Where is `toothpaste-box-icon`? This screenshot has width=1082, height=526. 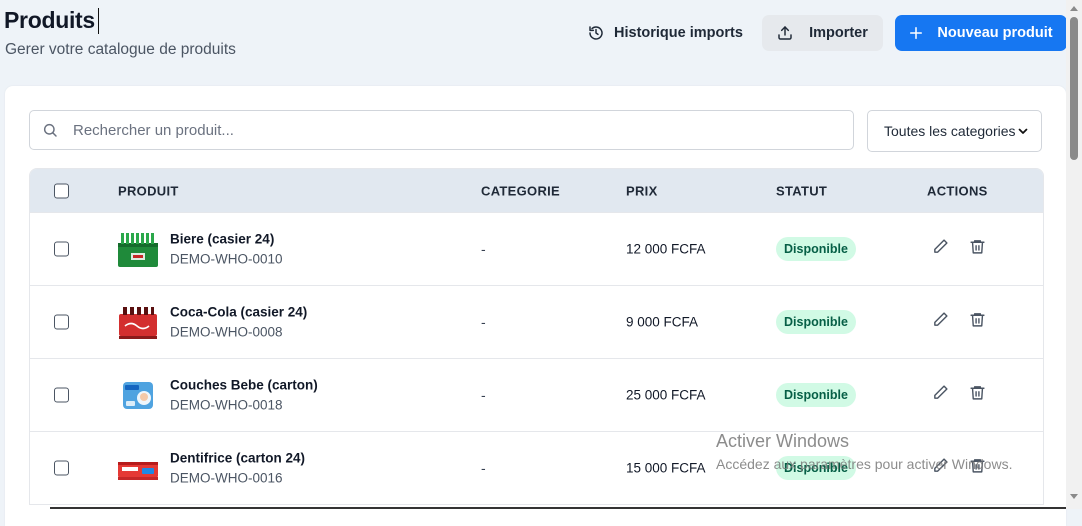
toothpaste-box-icon is located at coordinates (138, 471).